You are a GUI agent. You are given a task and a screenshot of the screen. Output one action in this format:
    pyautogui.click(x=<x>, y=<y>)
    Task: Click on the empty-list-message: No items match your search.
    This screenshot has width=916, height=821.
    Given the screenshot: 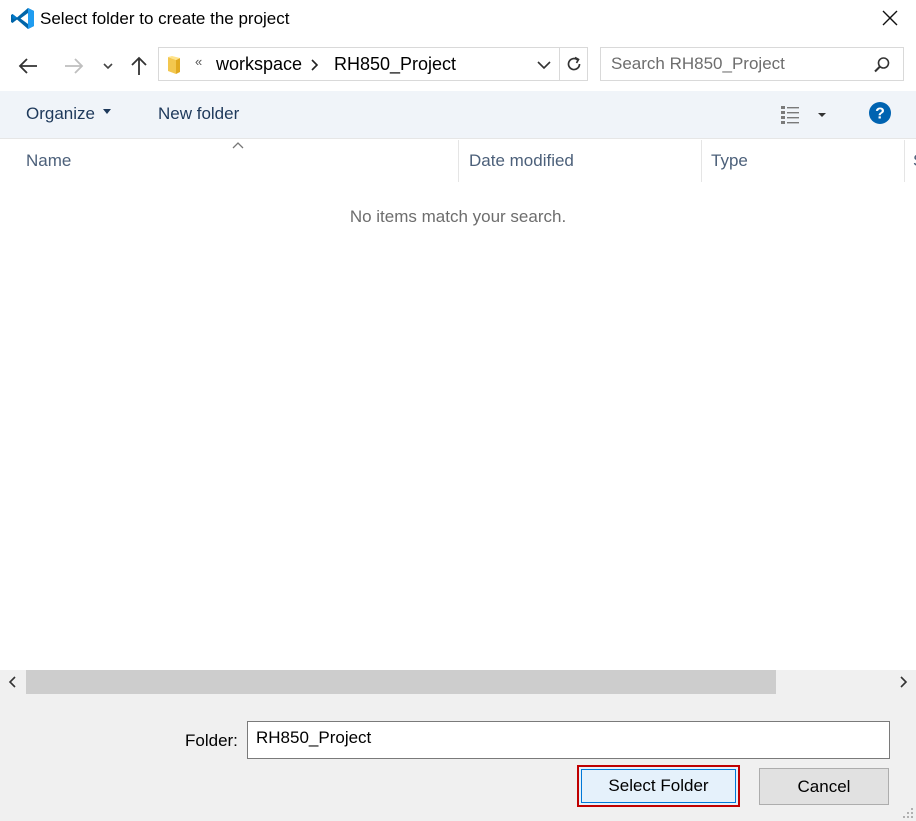 What is the action you would take?
    pyautogui.click(x=458, y=216)
    